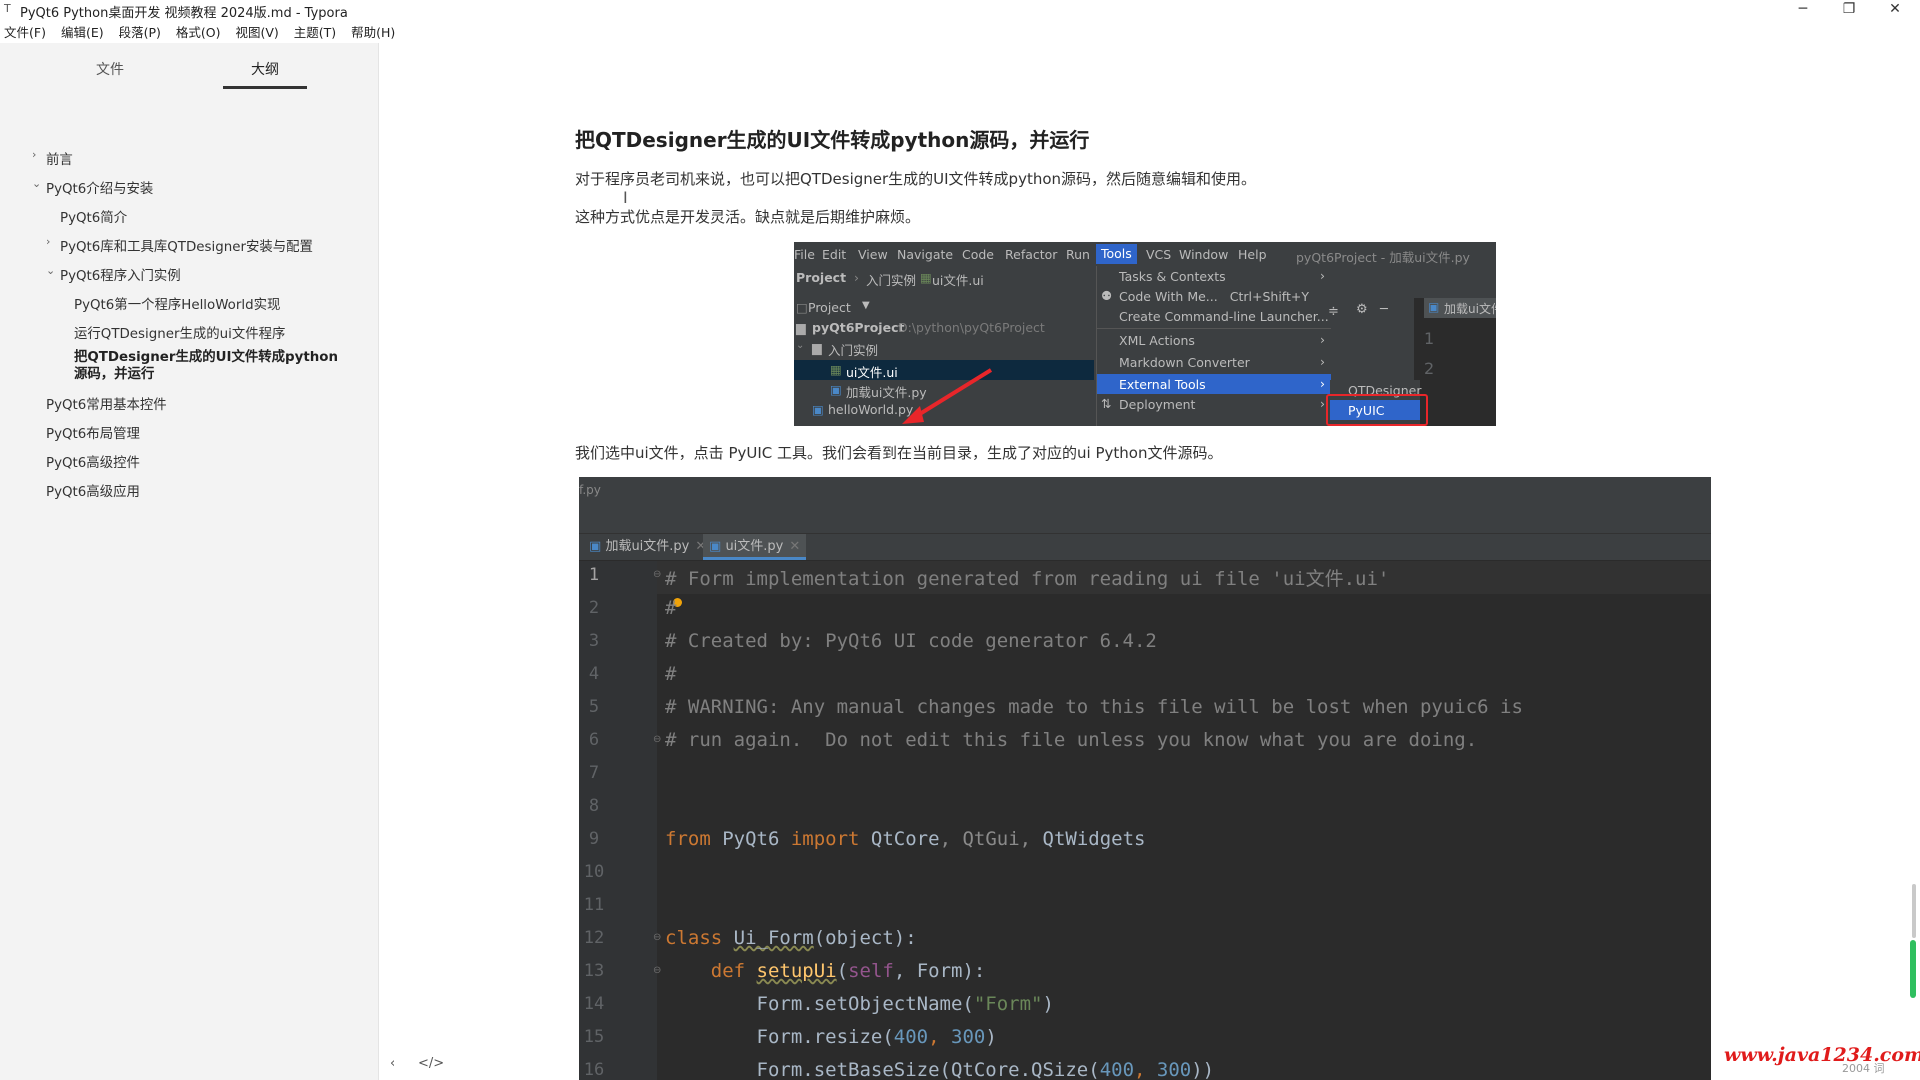  What do you see at coordinates (110, 69) in the screenshot?
I see `tab-files: 文件` at bounding box center [110, 69].